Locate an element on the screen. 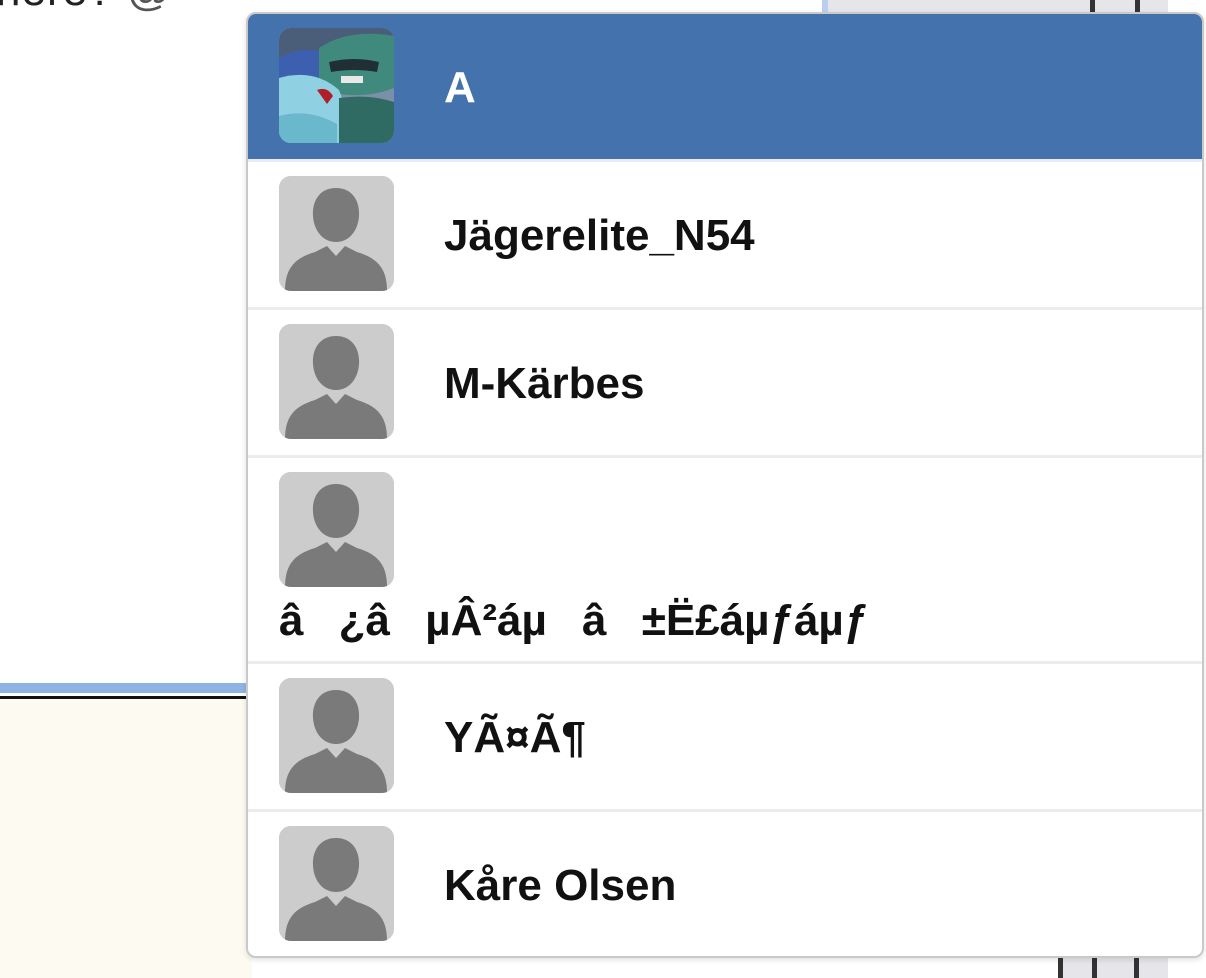 This screenshot has height=978, width=1206. mention-username: A is located at coordinates (460, 87).